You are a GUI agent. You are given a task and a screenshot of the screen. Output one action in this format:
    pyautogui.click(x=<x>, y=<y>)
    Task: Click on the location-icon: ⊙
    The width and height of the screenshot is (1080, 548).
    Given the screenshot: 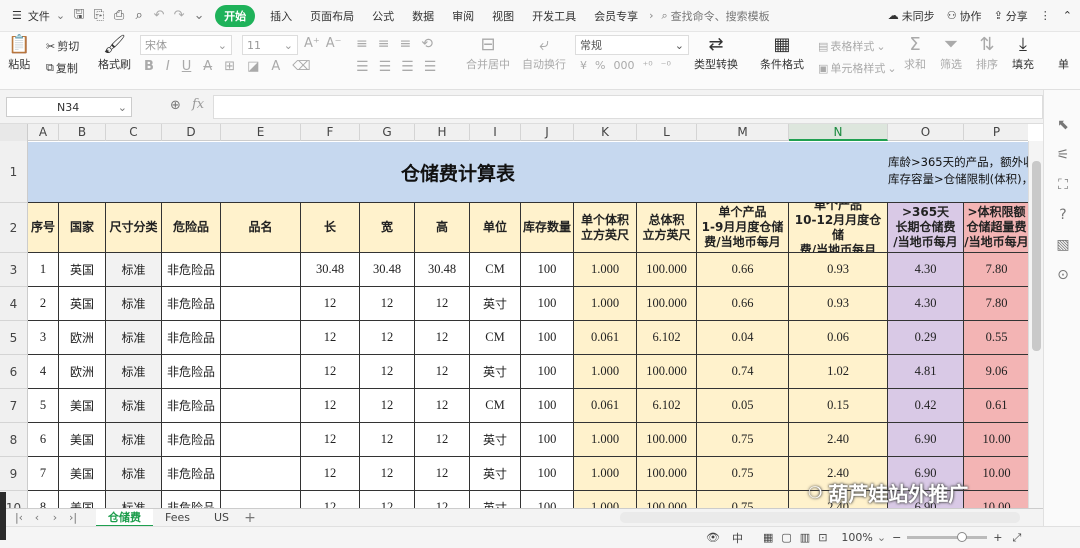 What is the action you would take?
    pyautogui.click(x=1063, y=275)
    